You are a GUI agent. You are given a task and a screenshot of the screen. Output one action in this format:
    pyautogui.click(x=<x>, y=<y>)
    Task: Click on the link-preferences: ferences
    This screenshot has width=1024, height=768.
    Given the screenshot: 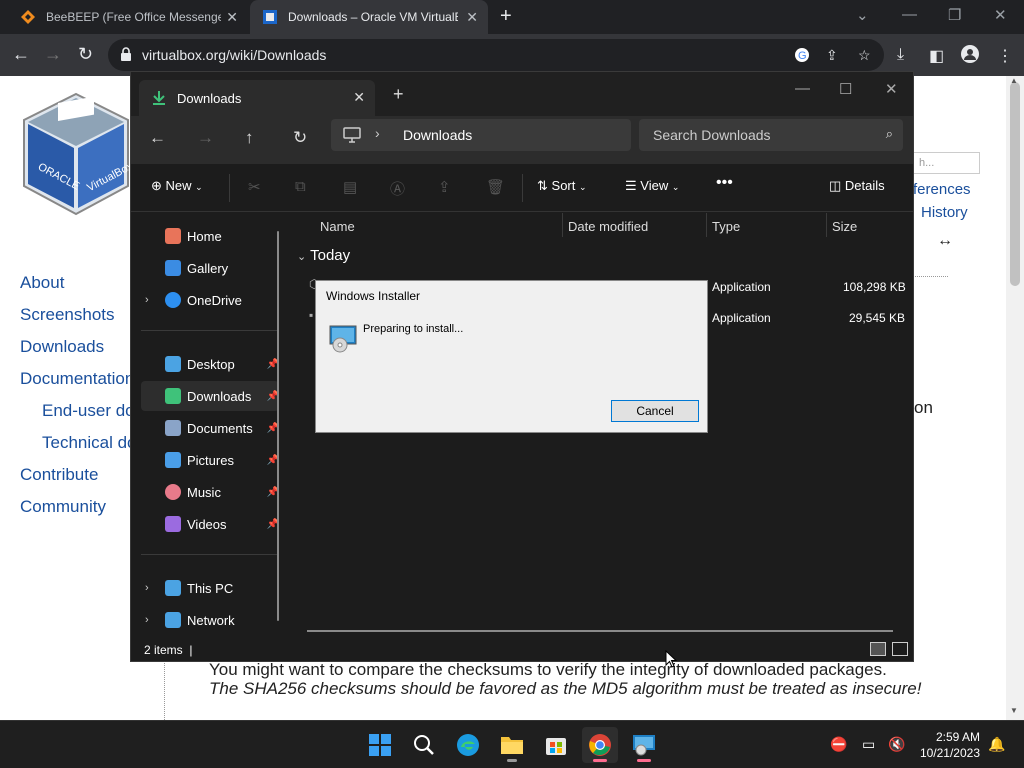 What is the action you would take?
    pyautogui.click(x=942, y=189)
    